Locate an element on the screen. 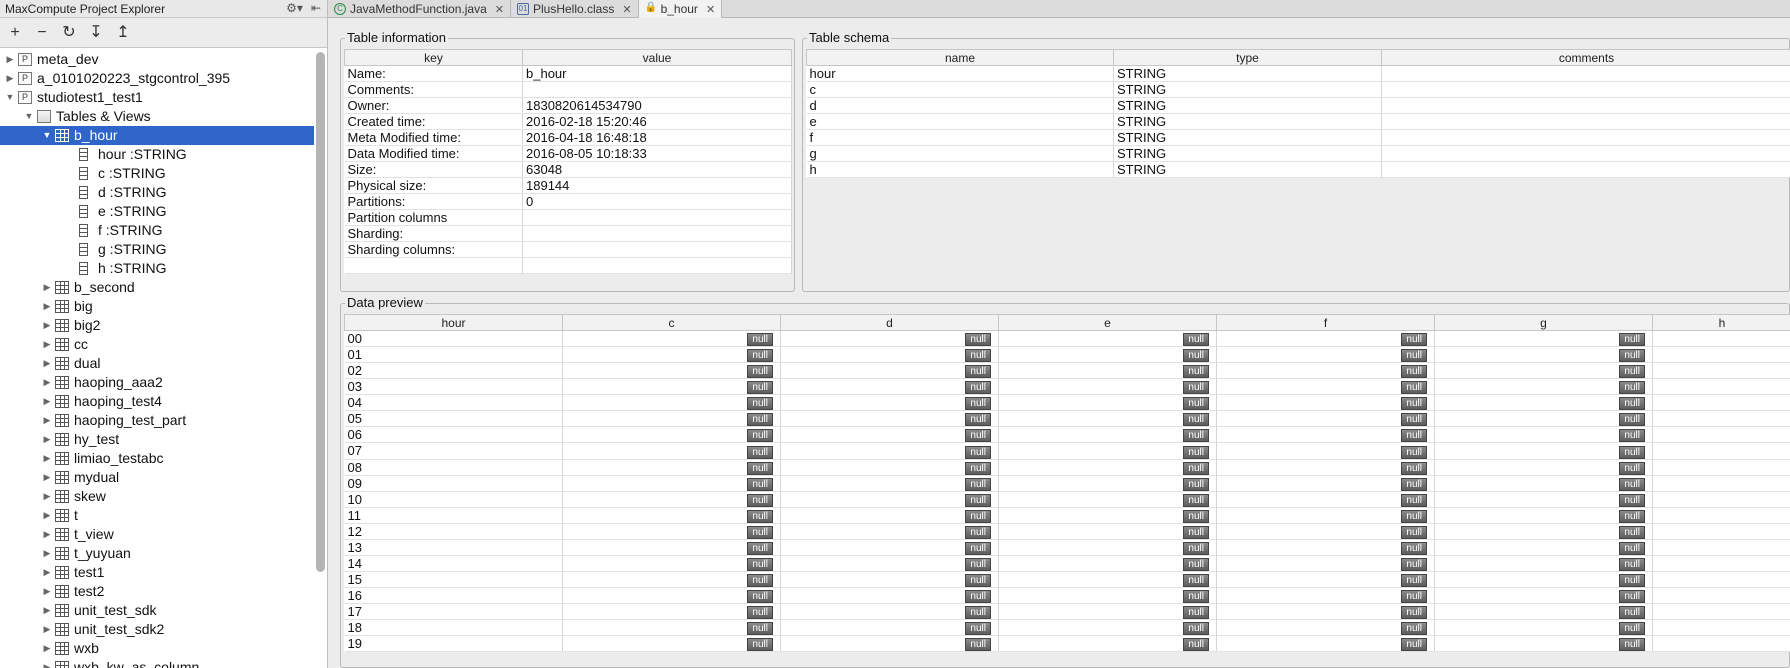 The width and height of the screenshot is (1790, 668). table-row: d STRING is located at coordinates (1298, 105).